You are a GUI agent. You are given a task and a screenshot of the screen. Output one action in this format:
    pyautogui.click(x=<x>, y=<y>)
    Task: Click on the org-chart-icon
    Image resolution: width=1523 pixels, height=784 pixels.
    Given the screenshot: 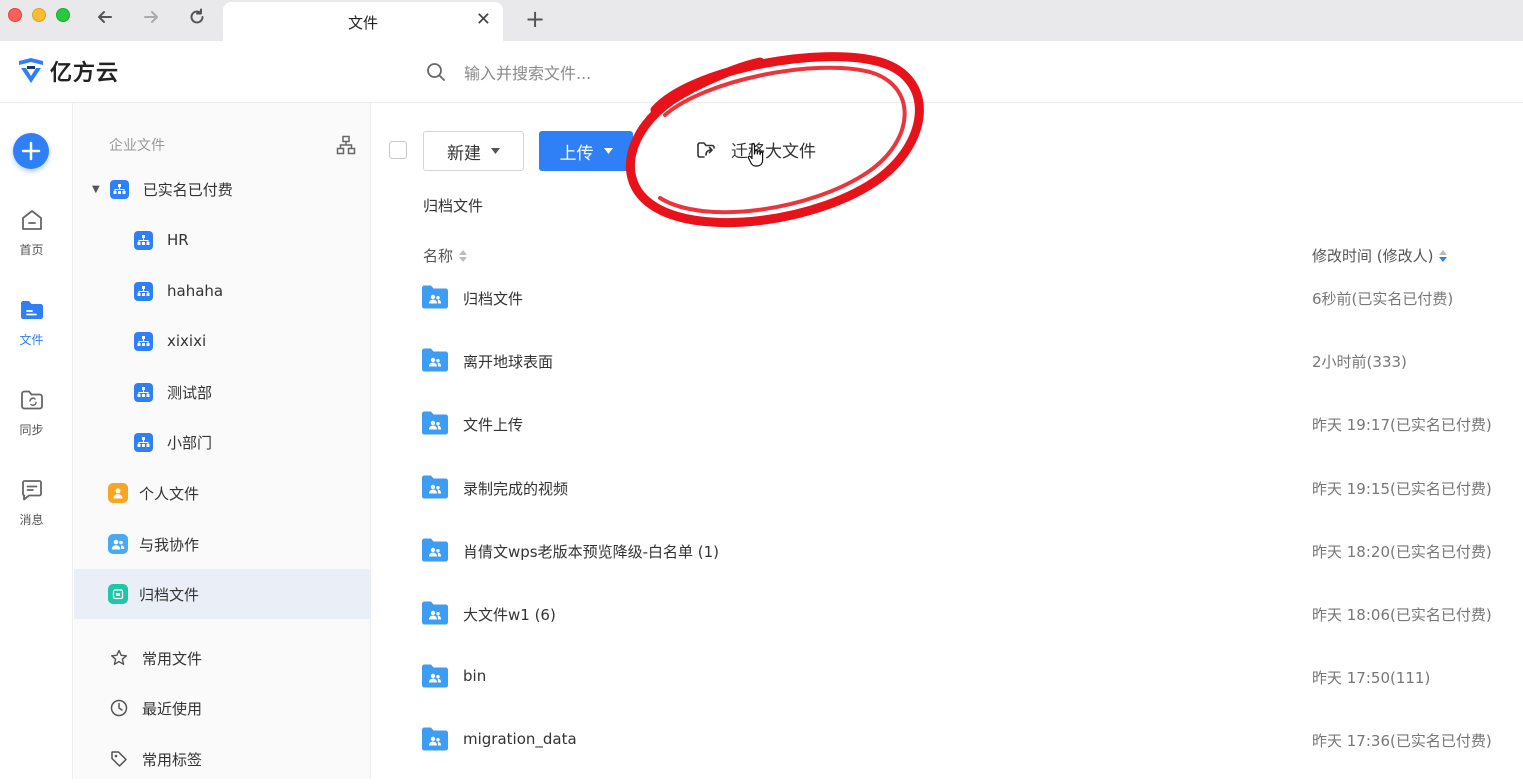 What is the action you would take?
    pyautogui.click(x=346, y=145)
    